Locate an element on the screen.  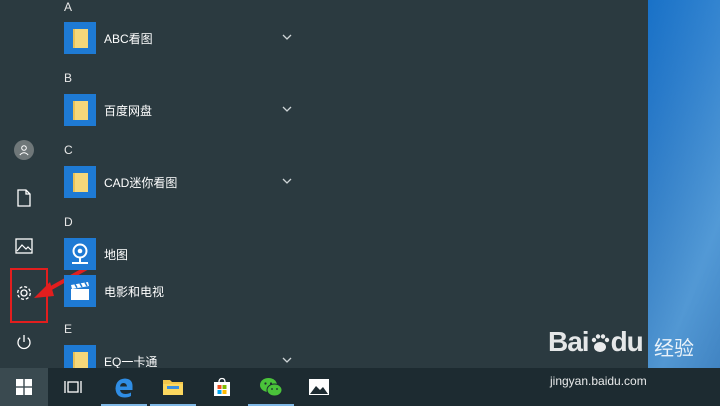
power-icon is located at coordinates (24, 342).